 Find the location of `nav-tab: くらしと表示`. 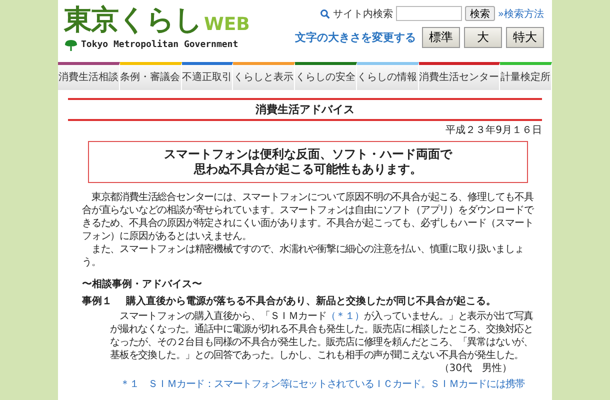

nav-tab: くらしと表示 is located at coordinates (264, 76).